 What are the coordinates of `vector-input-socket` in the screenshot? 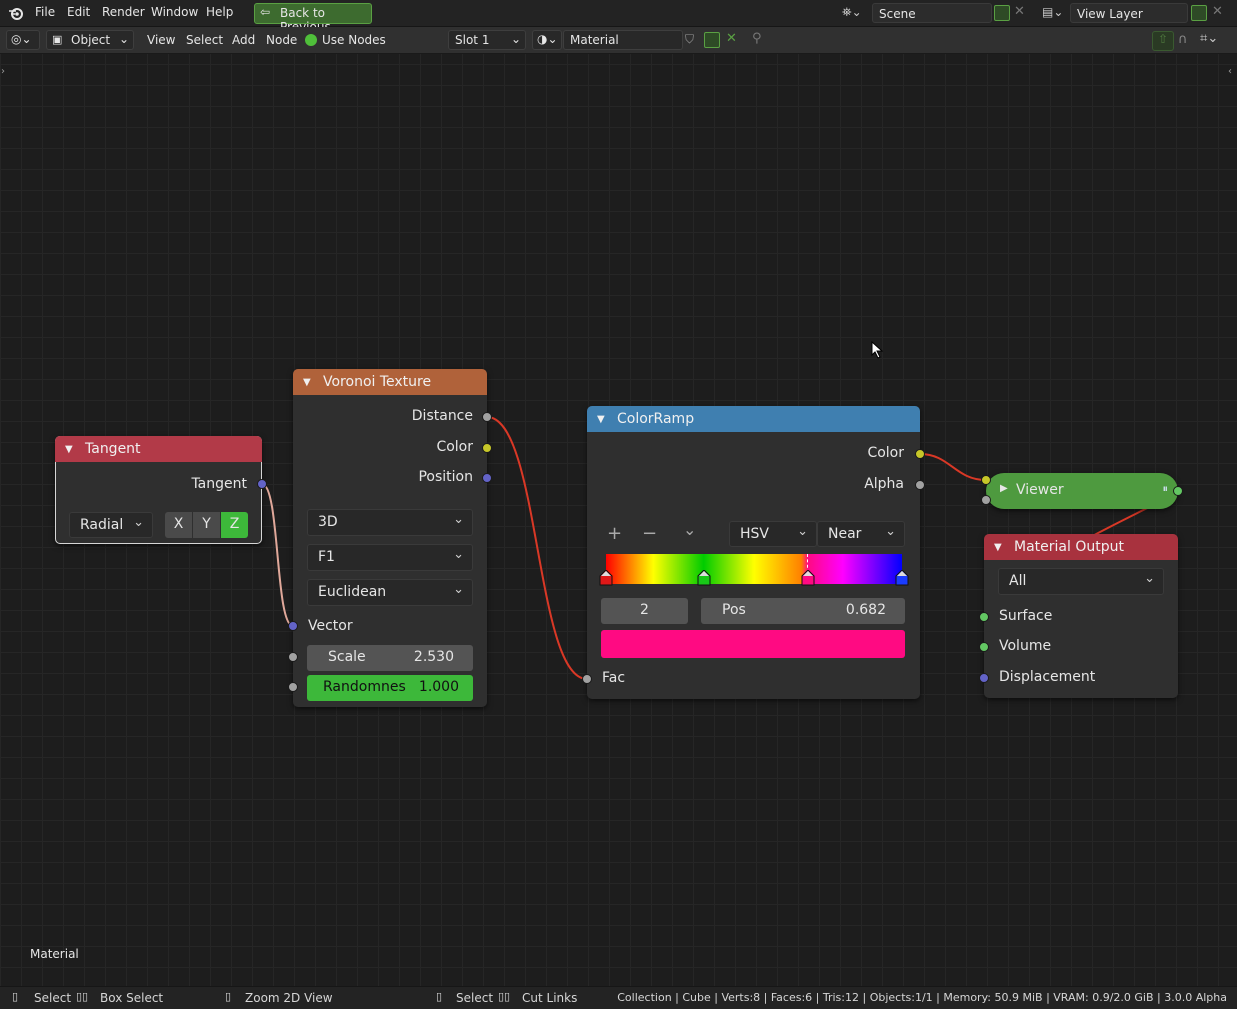 It's located at (293, 626).